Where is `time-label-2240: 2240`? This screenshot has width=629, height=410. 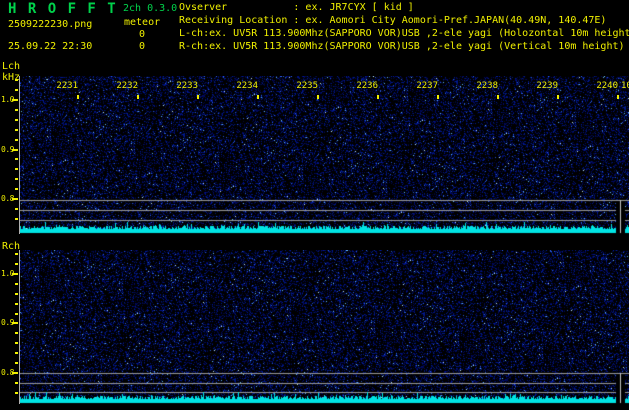 time-label-2240: 2240 is located at coordinates (607, 86).